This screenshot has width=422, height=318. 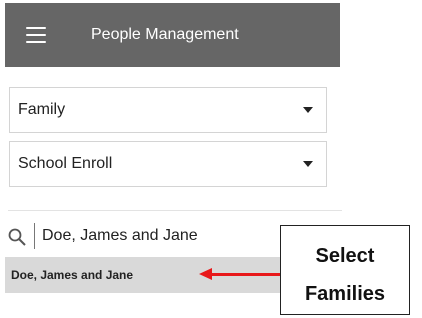 What do you see at coordinates (175, 210) in the screenshot?
I see `section-divider` at bounding box center [175, 210].